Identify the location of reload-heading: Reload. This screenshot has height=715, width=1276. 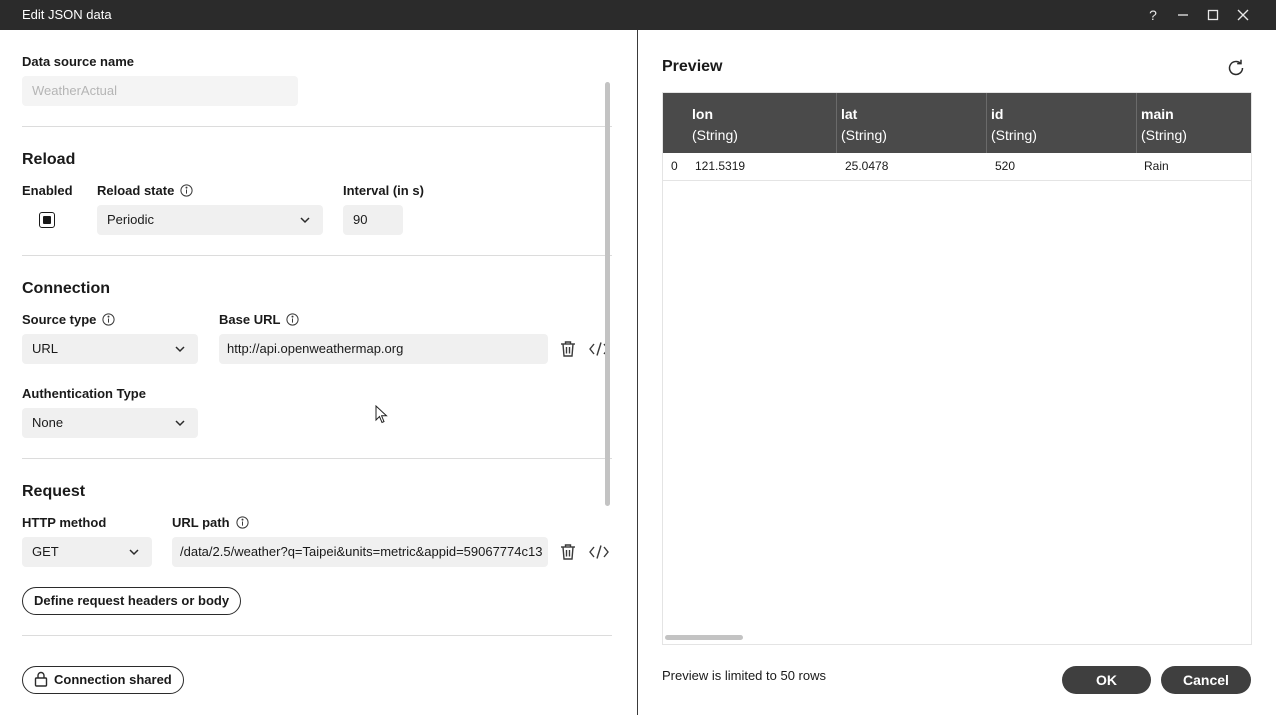
(49, 159).